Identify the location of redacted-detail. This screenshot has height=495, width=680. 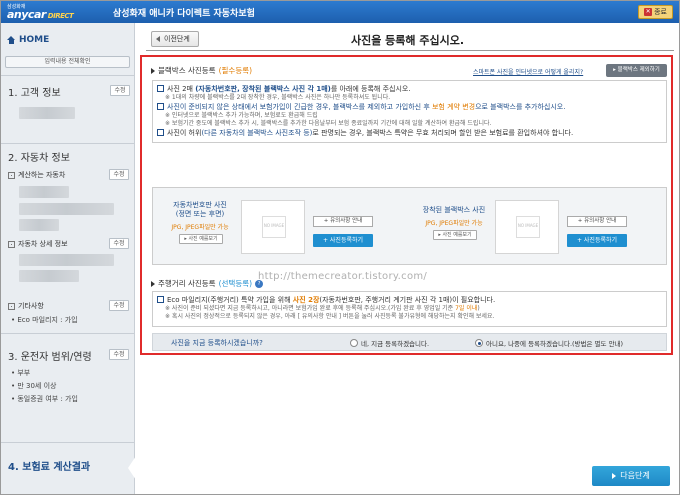
(66, 260).